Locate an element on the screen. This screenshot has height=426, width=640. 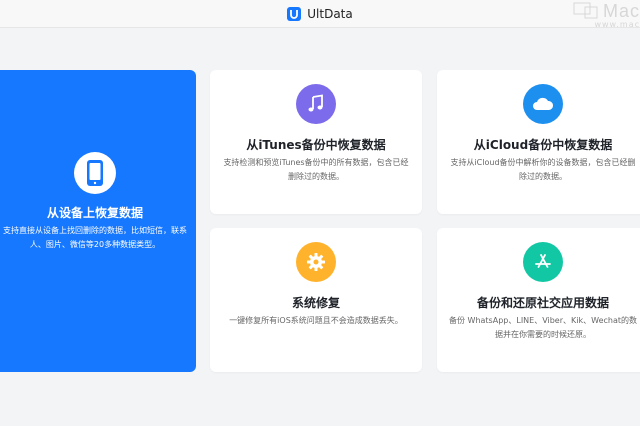
card-description: 一键修复所有iOS系统问题且不会造成数据丢失。 is located at coordinates (316, 320).